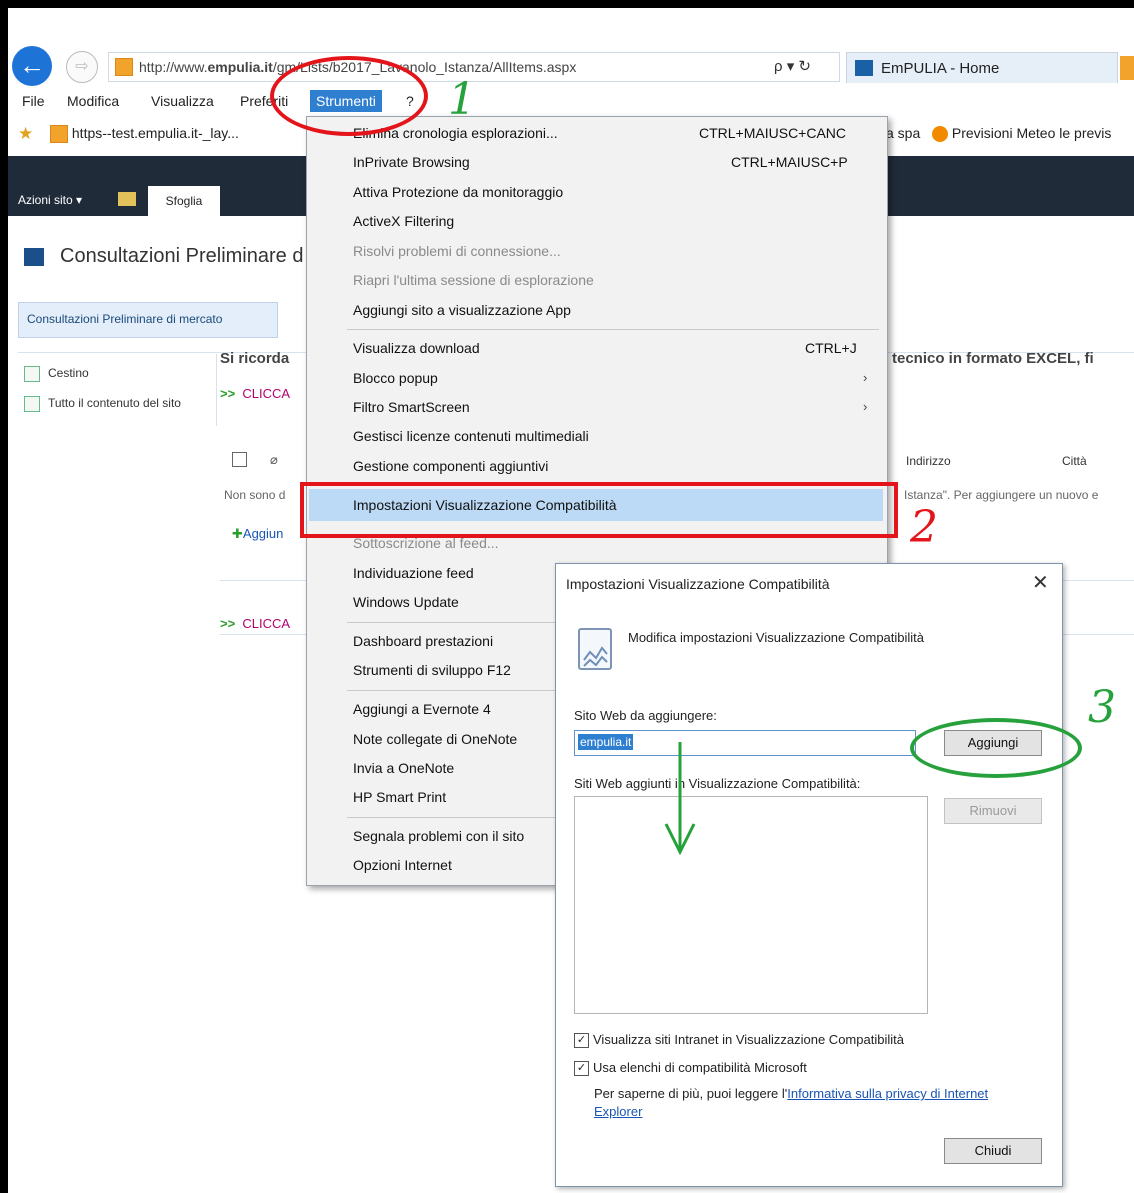 This screenshot has width=1134, height=1193. Describe the element at coordinates (993, 358) in the screenshot. I see `notice-text-right: tecnico in formato EXCEL, fi` at that location.